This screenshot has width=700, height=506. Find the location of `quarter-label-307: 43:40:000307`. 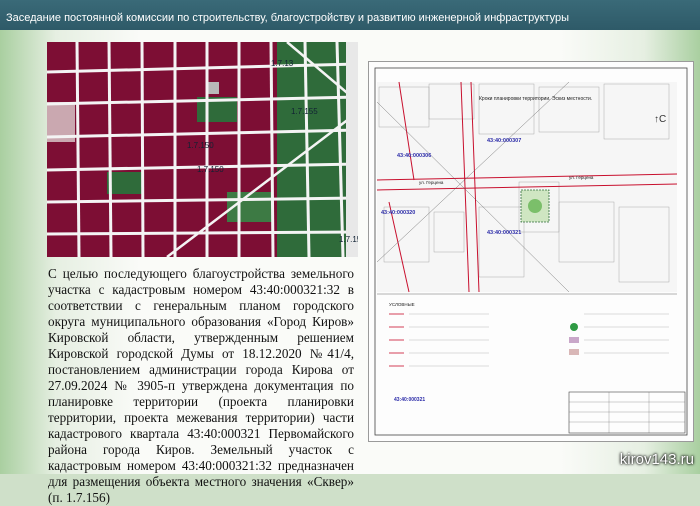

quarter-label-307: 43:40:000307 is located at coordinates (504, 141).